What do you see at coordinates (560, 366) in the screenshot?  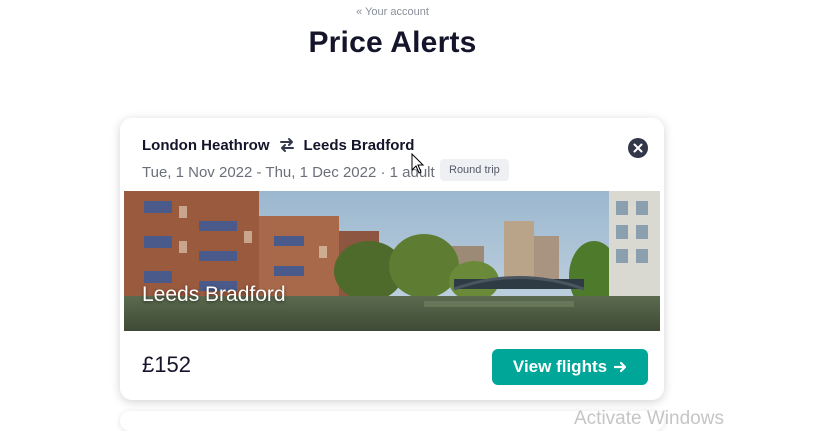 I see `view-flights-label: View flights` at bounding box center [560, 366].